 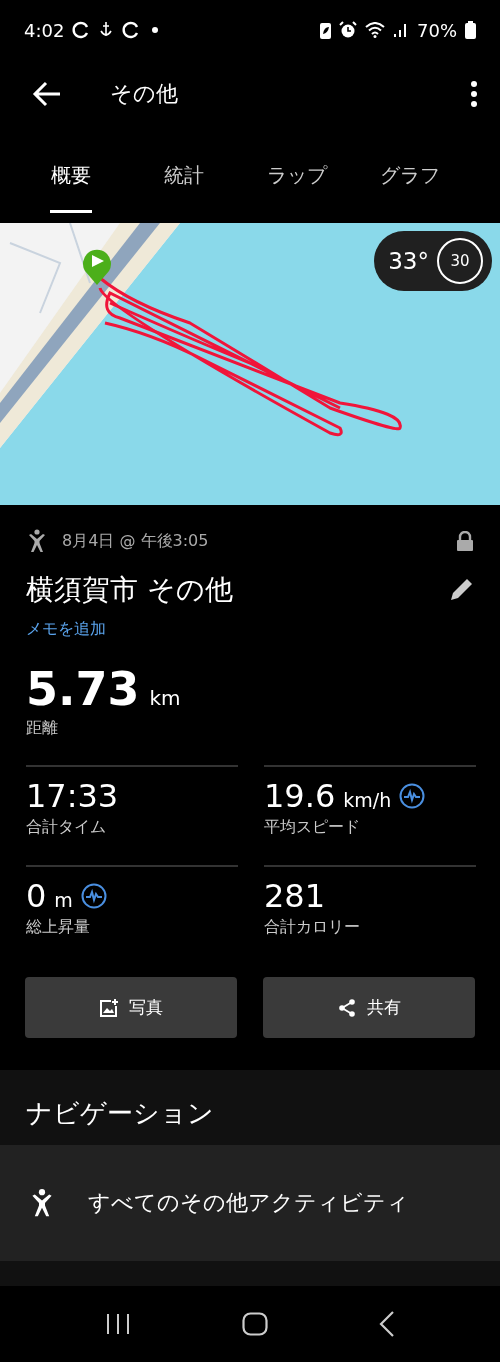 What do you see at coordinates (66, 629) in the screenshot?
I see `add-note-link: メモを追加` at bounding box center [66, 629].